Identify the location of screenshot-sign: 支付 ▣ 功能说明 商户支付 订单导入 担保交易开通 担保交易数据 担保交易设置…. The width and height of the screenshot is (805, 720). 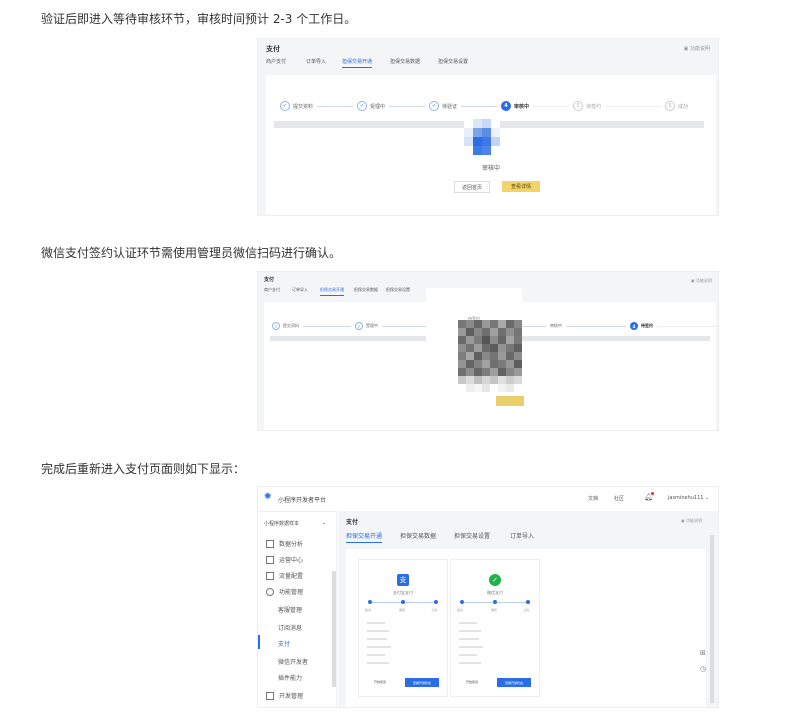
(488, 351).